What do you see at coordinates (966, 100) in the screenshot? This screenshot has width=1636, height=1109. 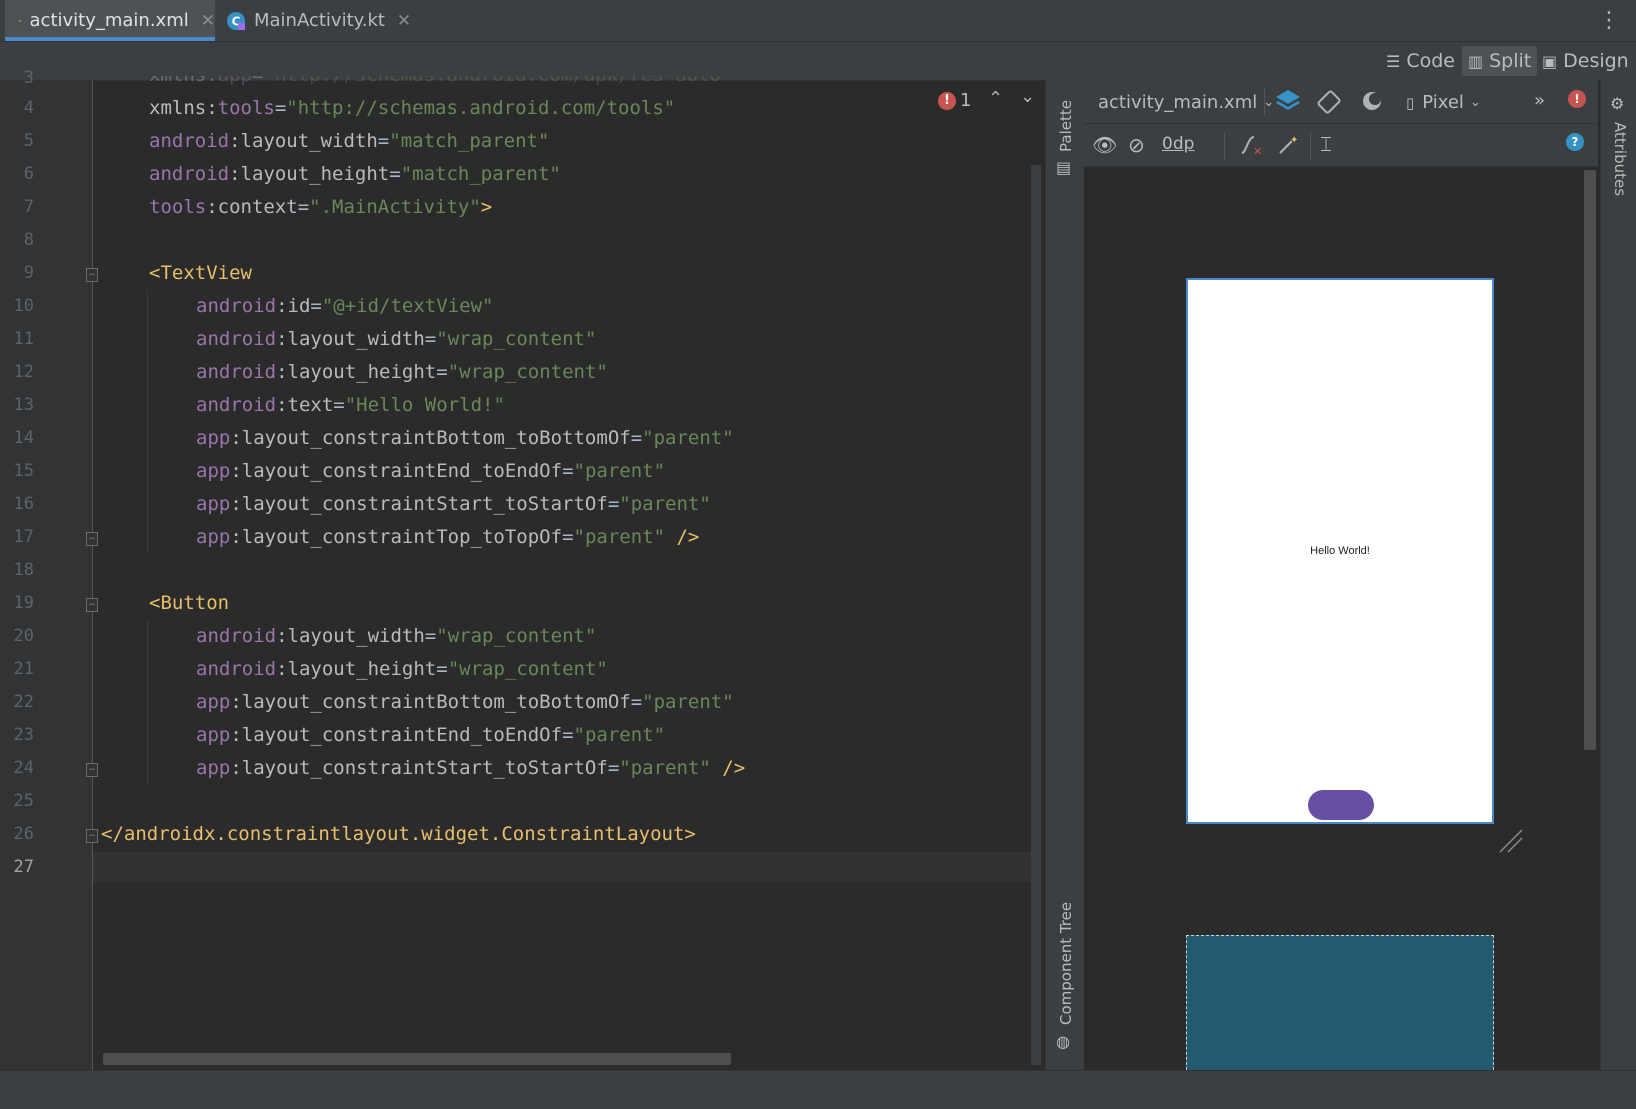 I see `error-count: 1` at bounding box center [966, 100].